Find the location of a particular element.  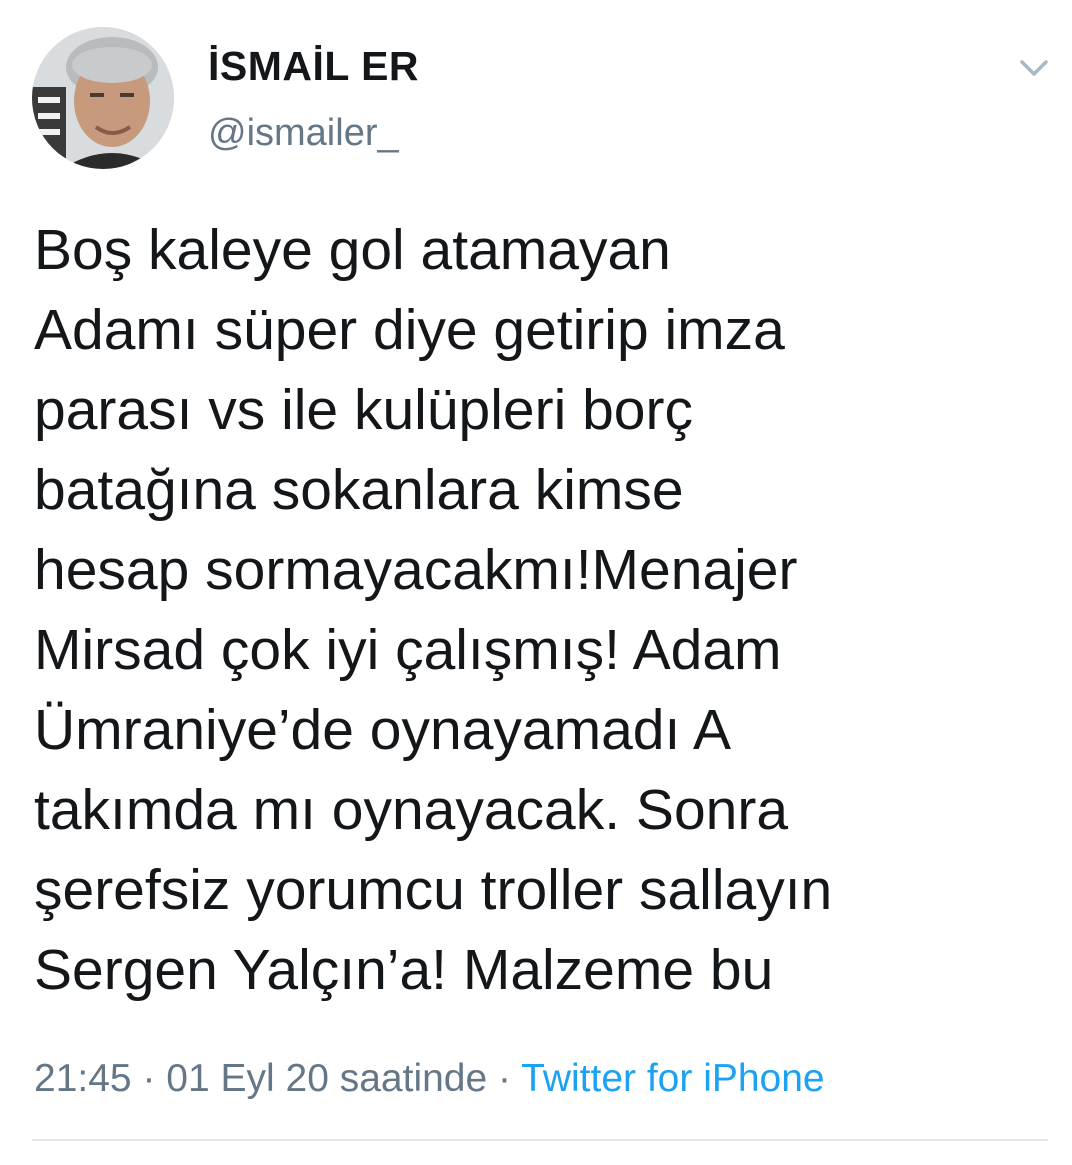

tweet-line: parası vs ile kulüpleri borç is located at coordinates (363, 410).